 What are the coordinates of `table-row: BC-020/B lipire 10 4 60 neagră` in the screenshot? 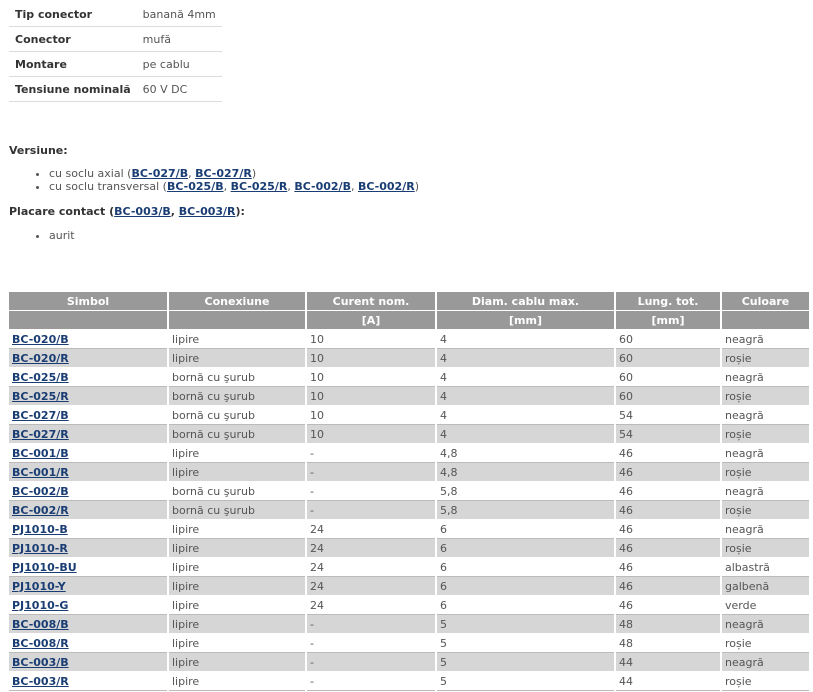 It's located at (409, 339).